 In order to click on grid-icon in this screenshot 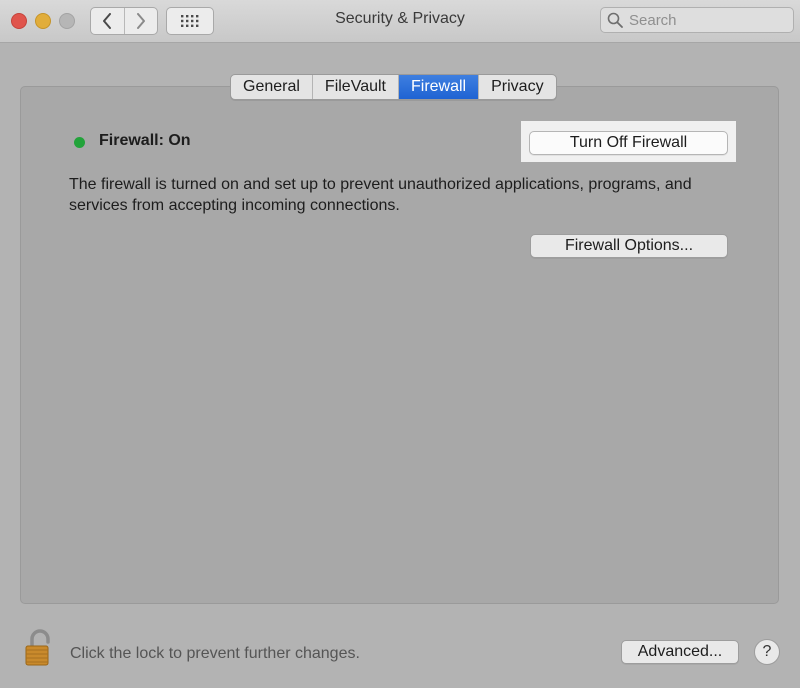, I will do `click(190, 21)`.